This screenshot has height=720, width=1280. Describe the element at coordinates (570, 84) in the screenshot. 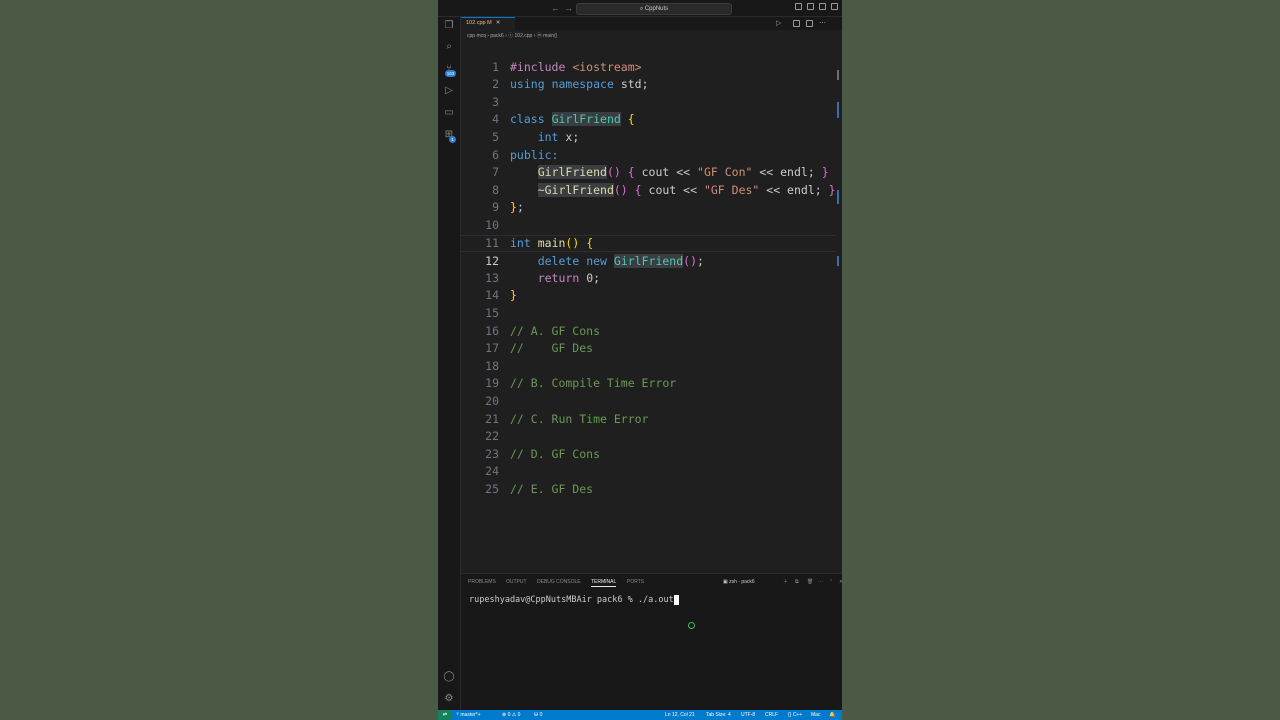

I see `code-line: 2 using namespace std;` at that location.